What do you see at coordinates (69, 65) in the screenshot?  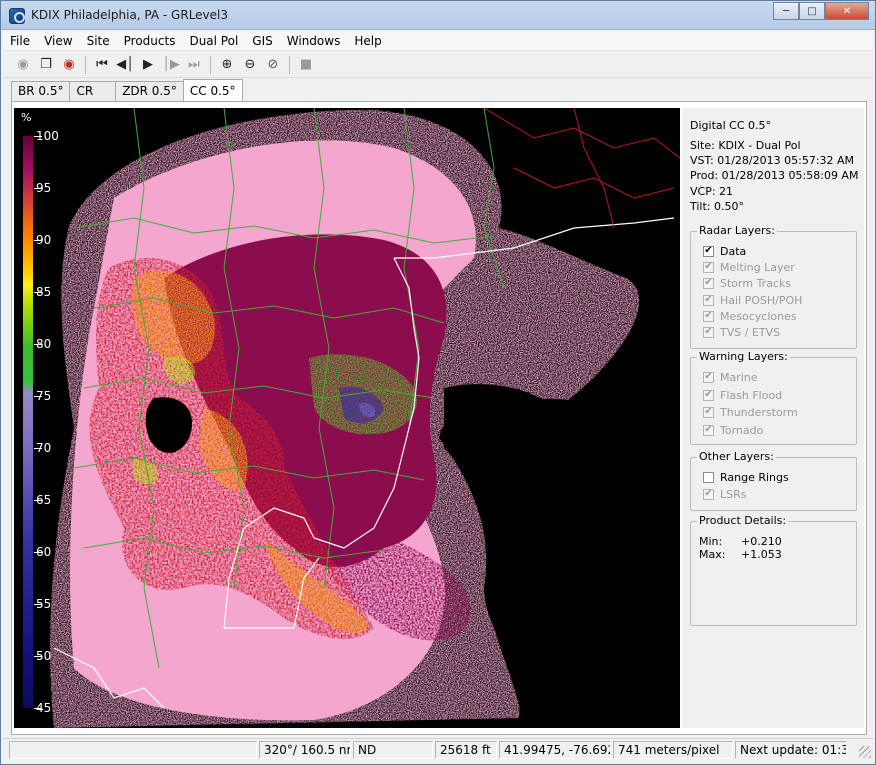 I see `nexrad-icon: ◉` at bounding box center [69, 65].